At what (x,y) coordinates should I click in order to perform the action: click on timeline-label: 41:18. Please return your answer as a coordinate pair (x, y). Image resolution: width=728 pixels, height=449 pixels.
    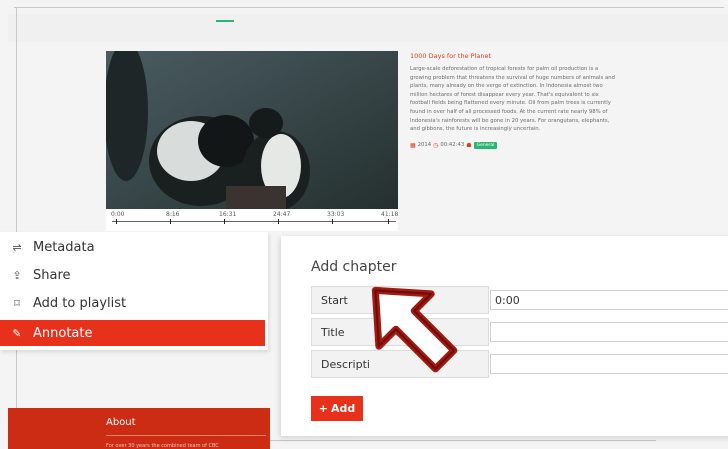
    Looking at the image, I should click on (390, 214).